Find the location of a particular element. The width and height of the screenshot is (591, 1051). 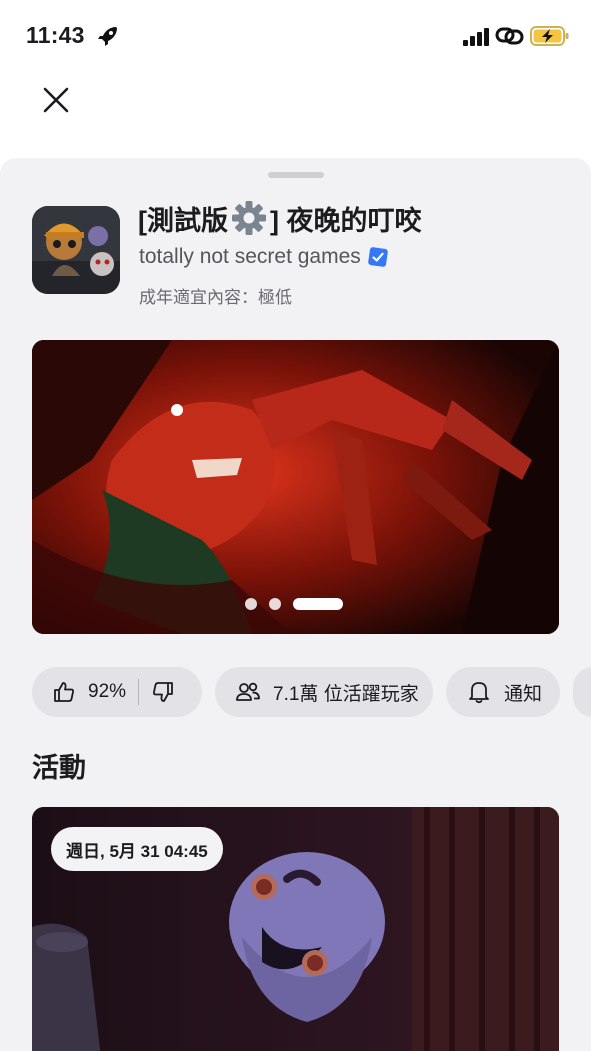

developer-name: totally not secret games is located at coordinates (250, 257).